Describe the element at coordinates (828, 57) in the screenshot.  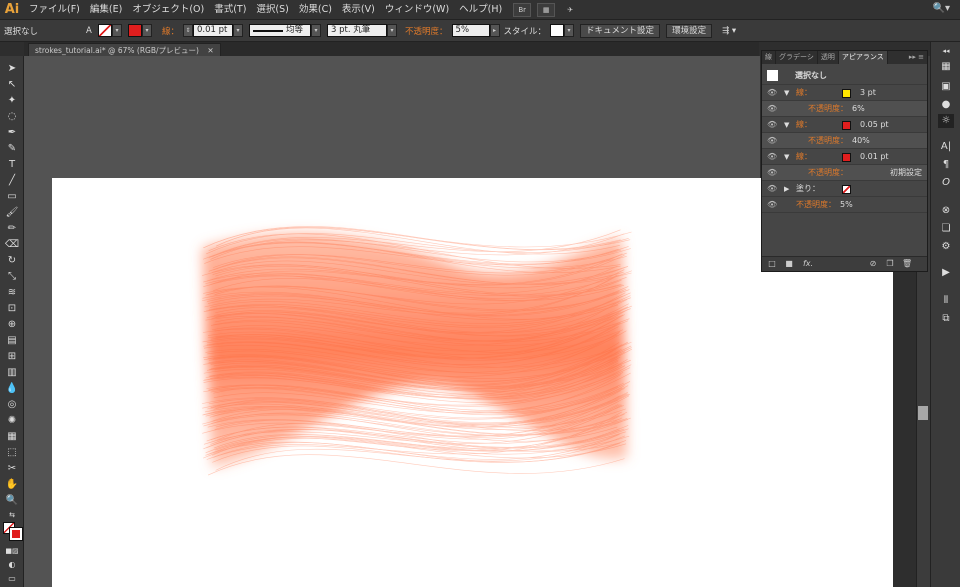
I see `tab-transparency: 透明` at that location.